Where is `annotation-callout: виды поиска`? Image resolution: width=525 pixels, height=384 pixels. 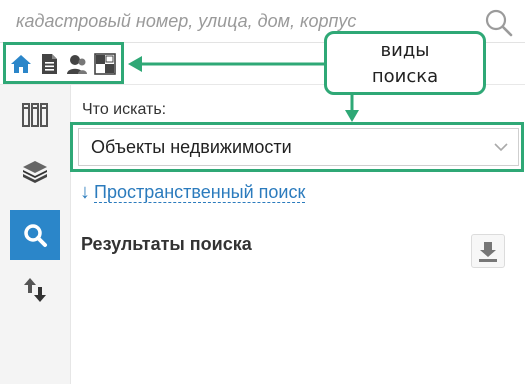 annotation-callout: виды поиска is located at coordinates (405, 63).